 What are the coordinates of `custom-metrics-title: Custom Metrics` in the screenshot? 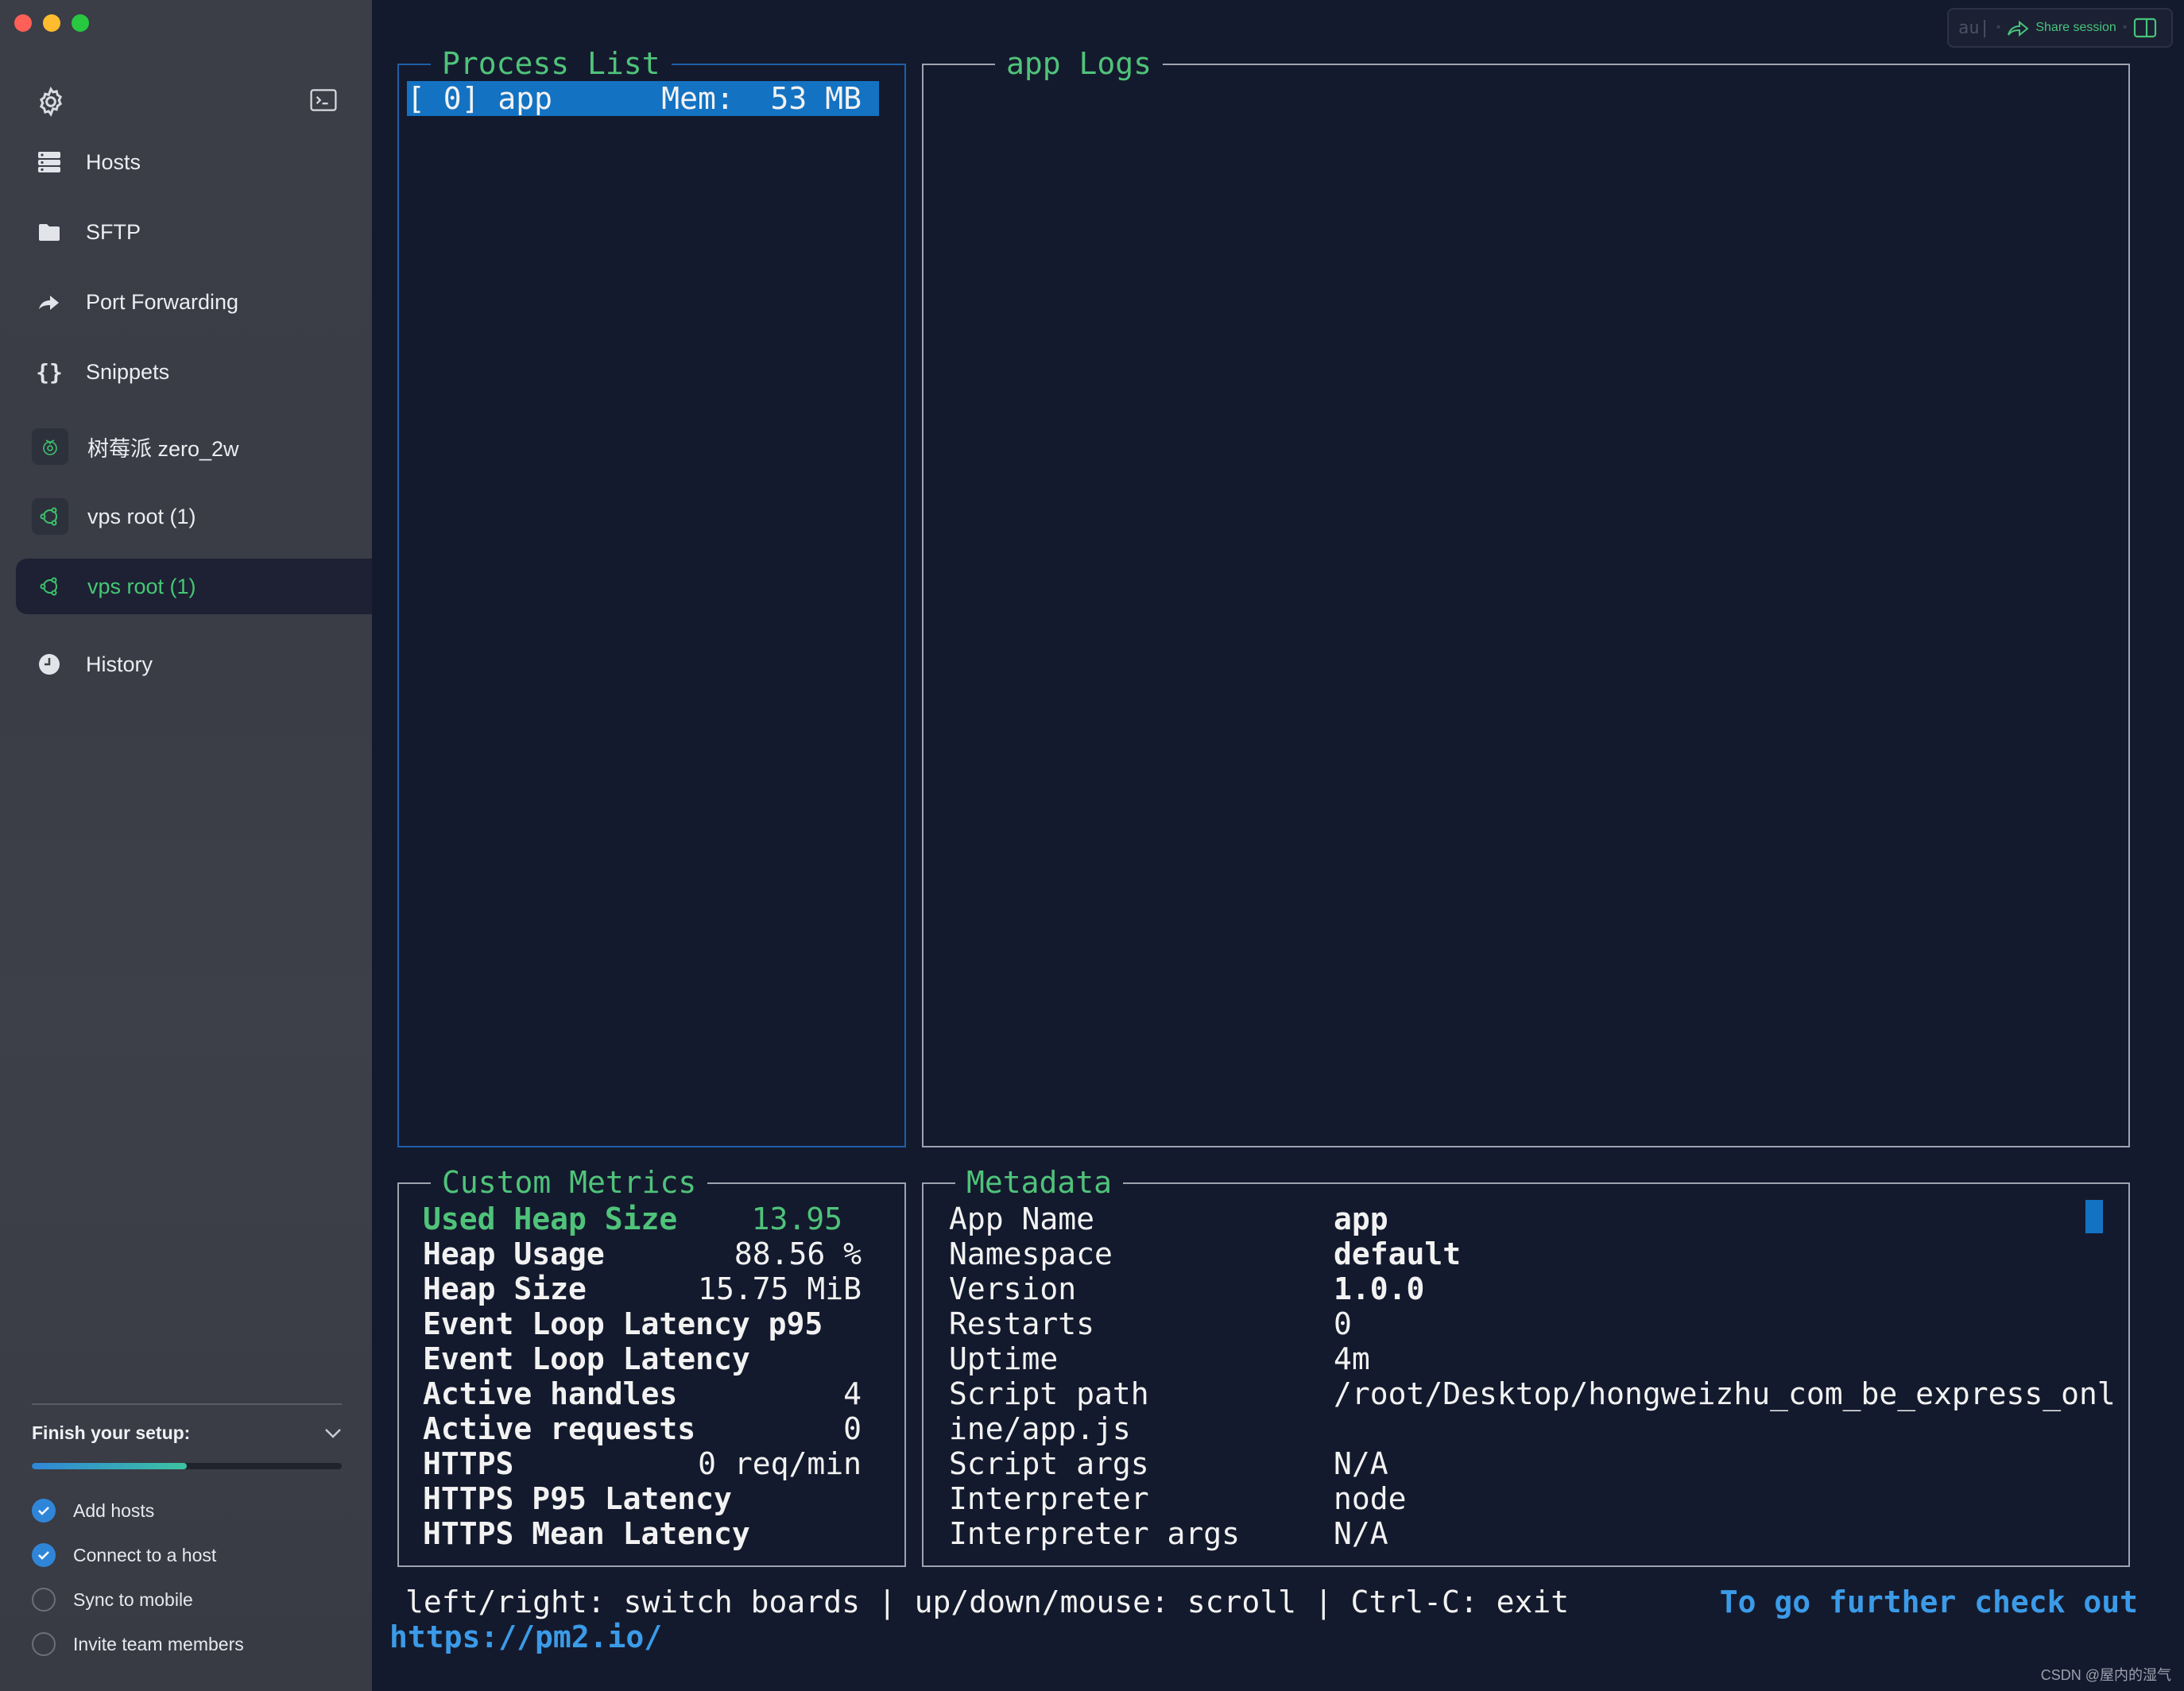 It's located at (569, 1182).